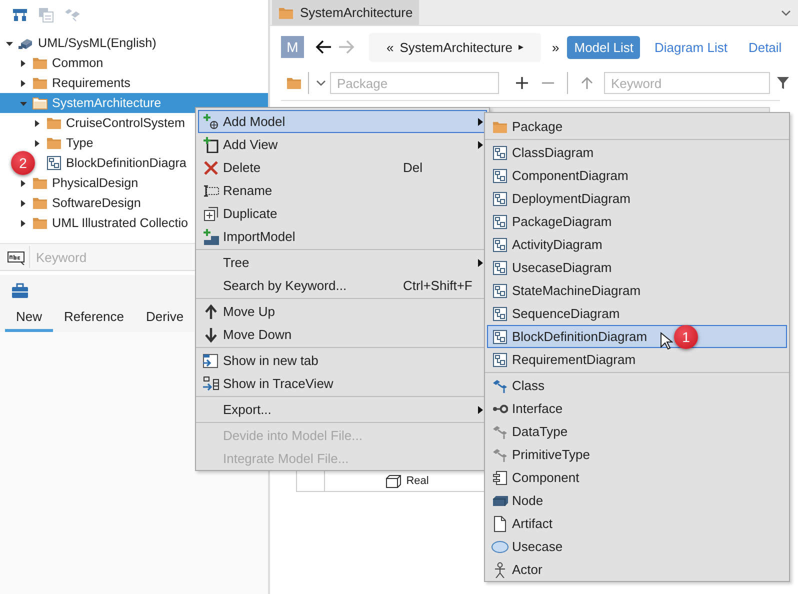  Describe the element at coordinates (342, 144) in the screenshot. I see `menu-item: Add View` at that location.